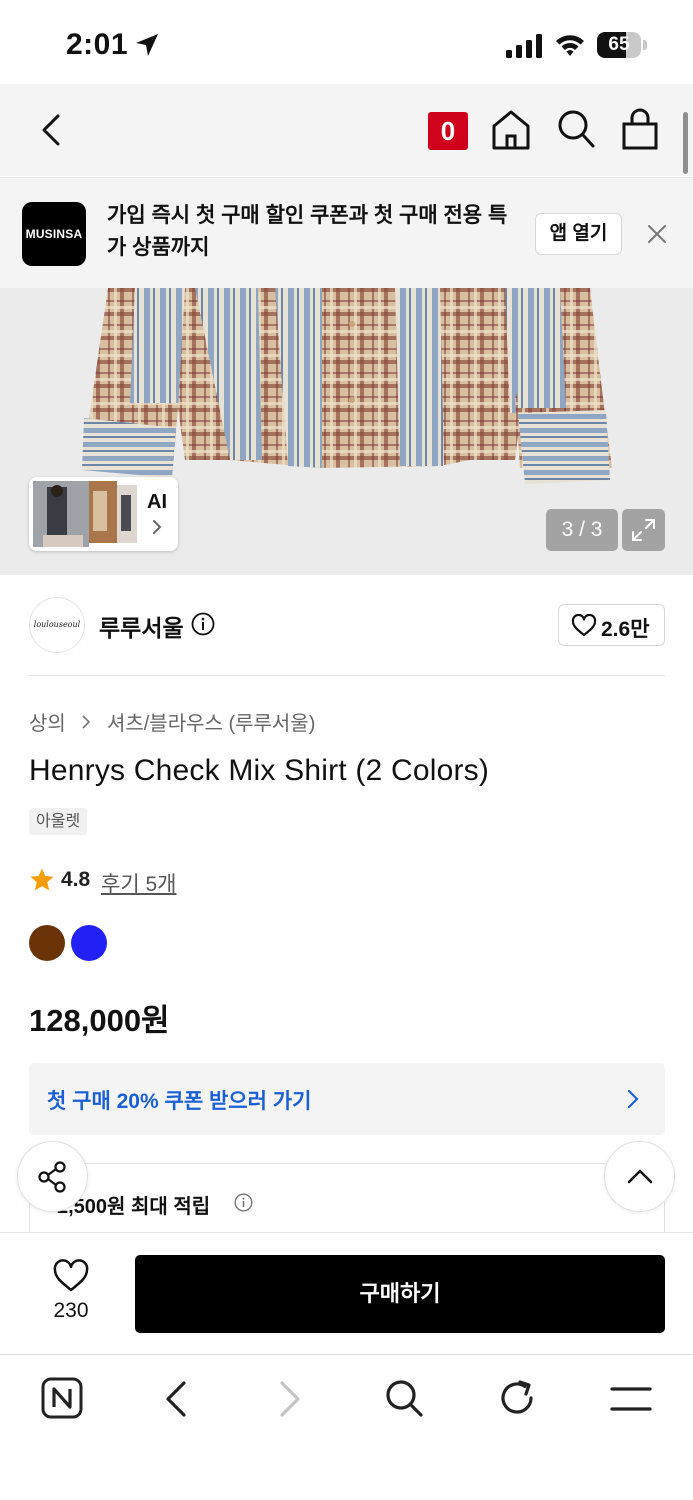  Describe the element at coordinates (47, 943) in the screenshot. I see `color-swatch-brown` at that location.